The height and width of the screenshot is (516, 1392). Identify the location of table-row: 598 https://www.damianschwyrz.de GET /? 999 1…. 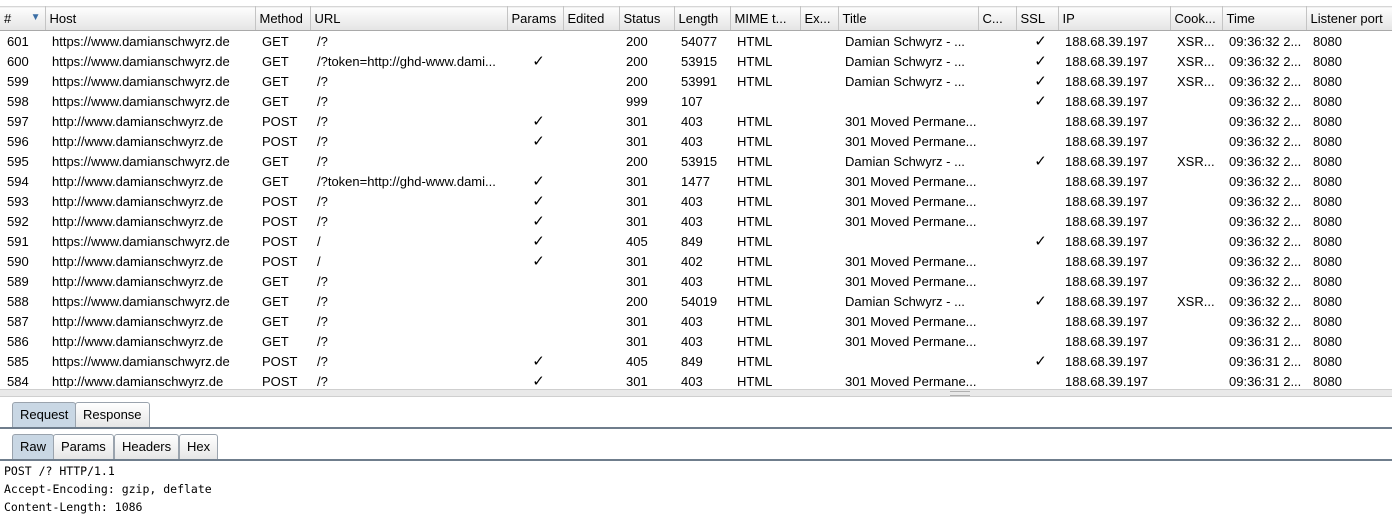
(696, 101).